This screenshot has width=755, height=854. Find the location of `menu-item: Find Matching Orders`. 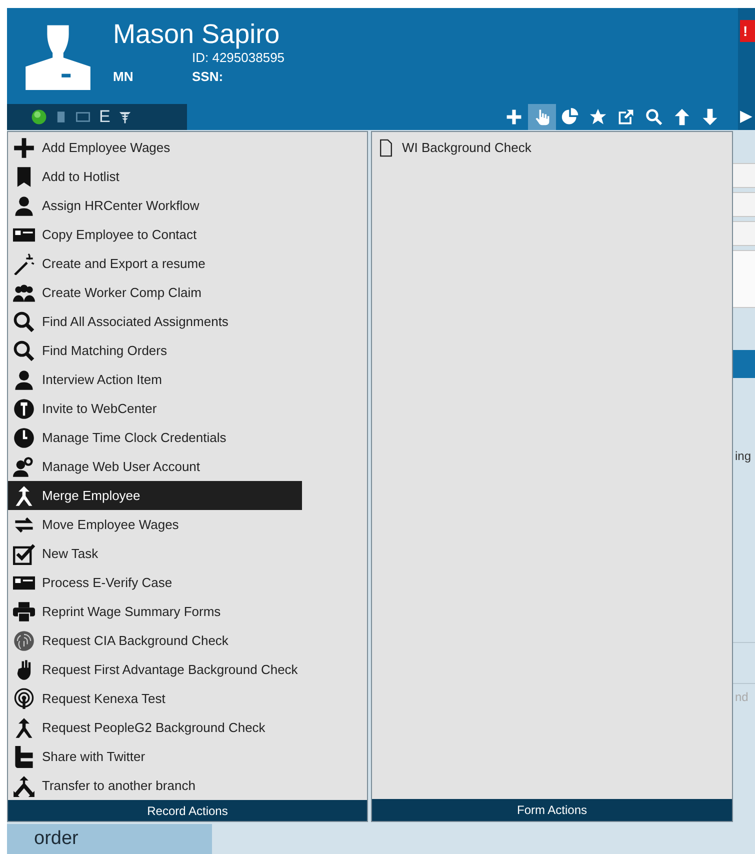

menu-item: Find Matching Orders is located at coordinates (91, 350).